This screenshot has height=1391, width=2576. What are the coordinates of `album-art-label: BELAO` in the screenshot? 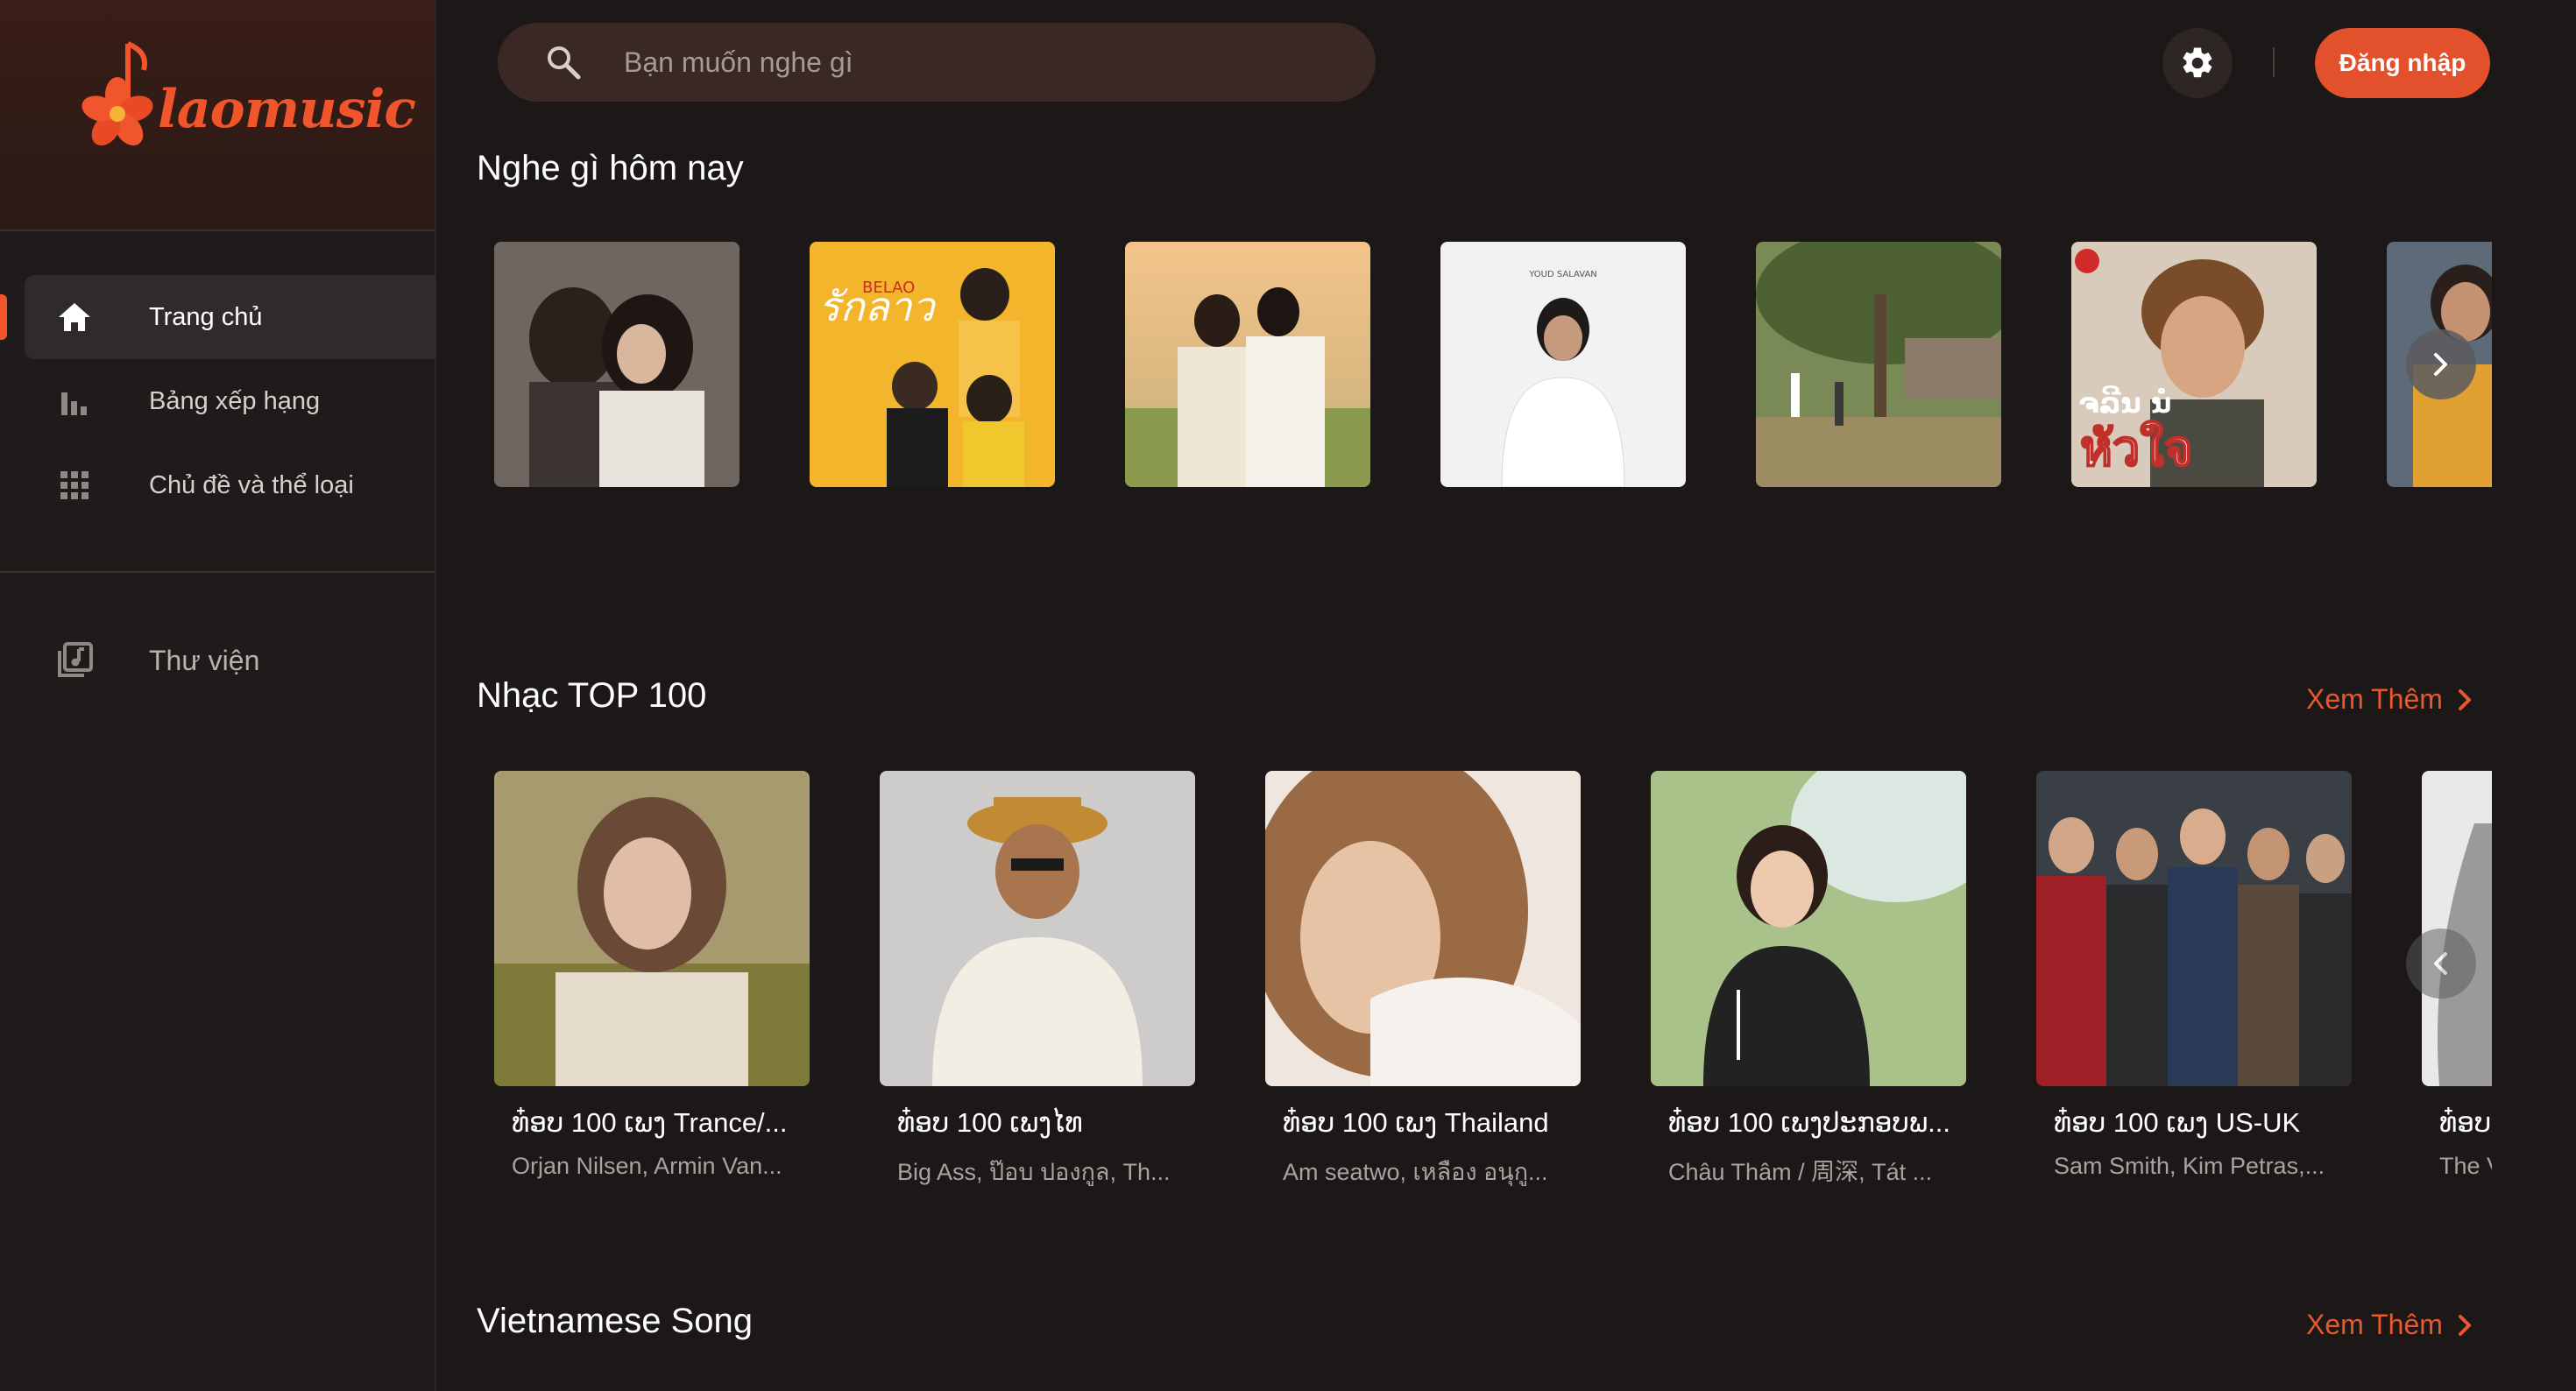 It's located at (888, 288).